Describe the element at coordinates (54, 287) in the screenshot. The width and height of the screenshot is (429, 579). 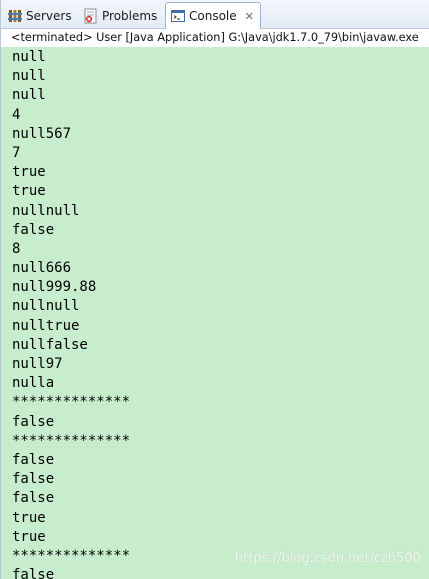
I see `console-line: null999.88` at that location.